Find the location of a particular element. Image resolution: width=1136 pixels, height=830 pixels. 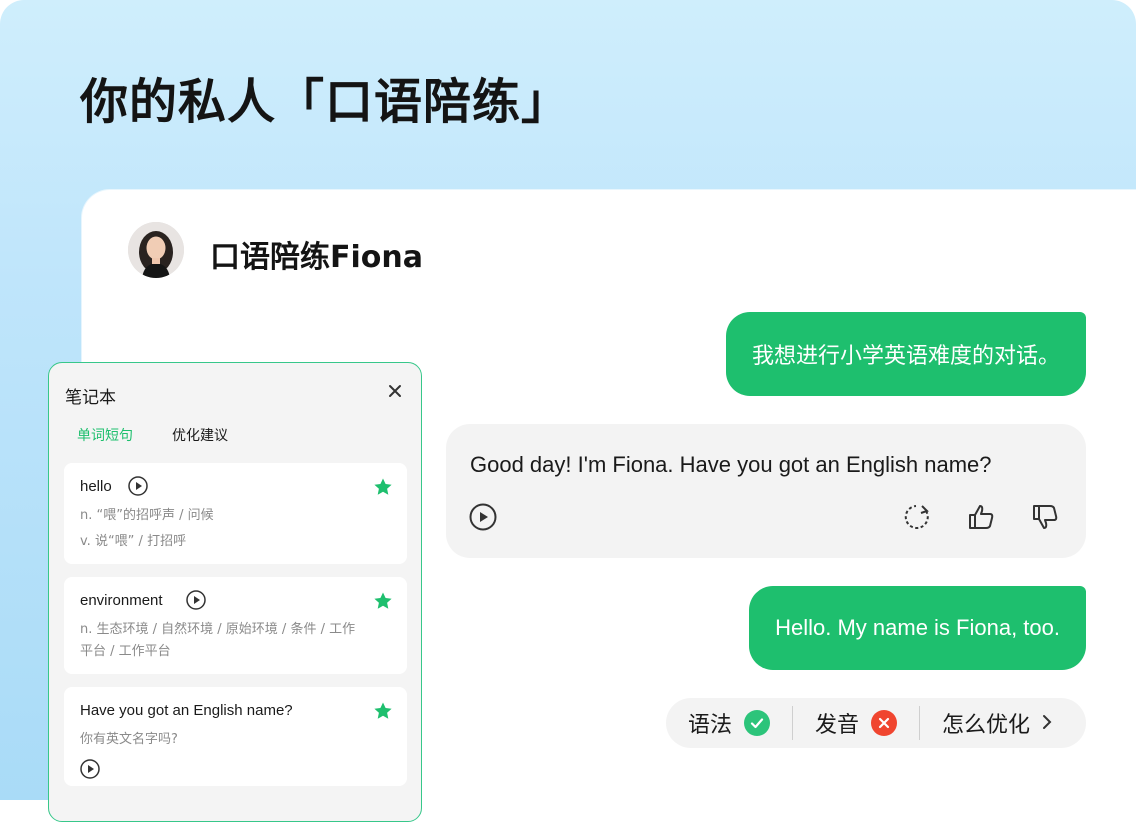

agent-name: 口语陪练Fiona is located at coordinates (316, 257).